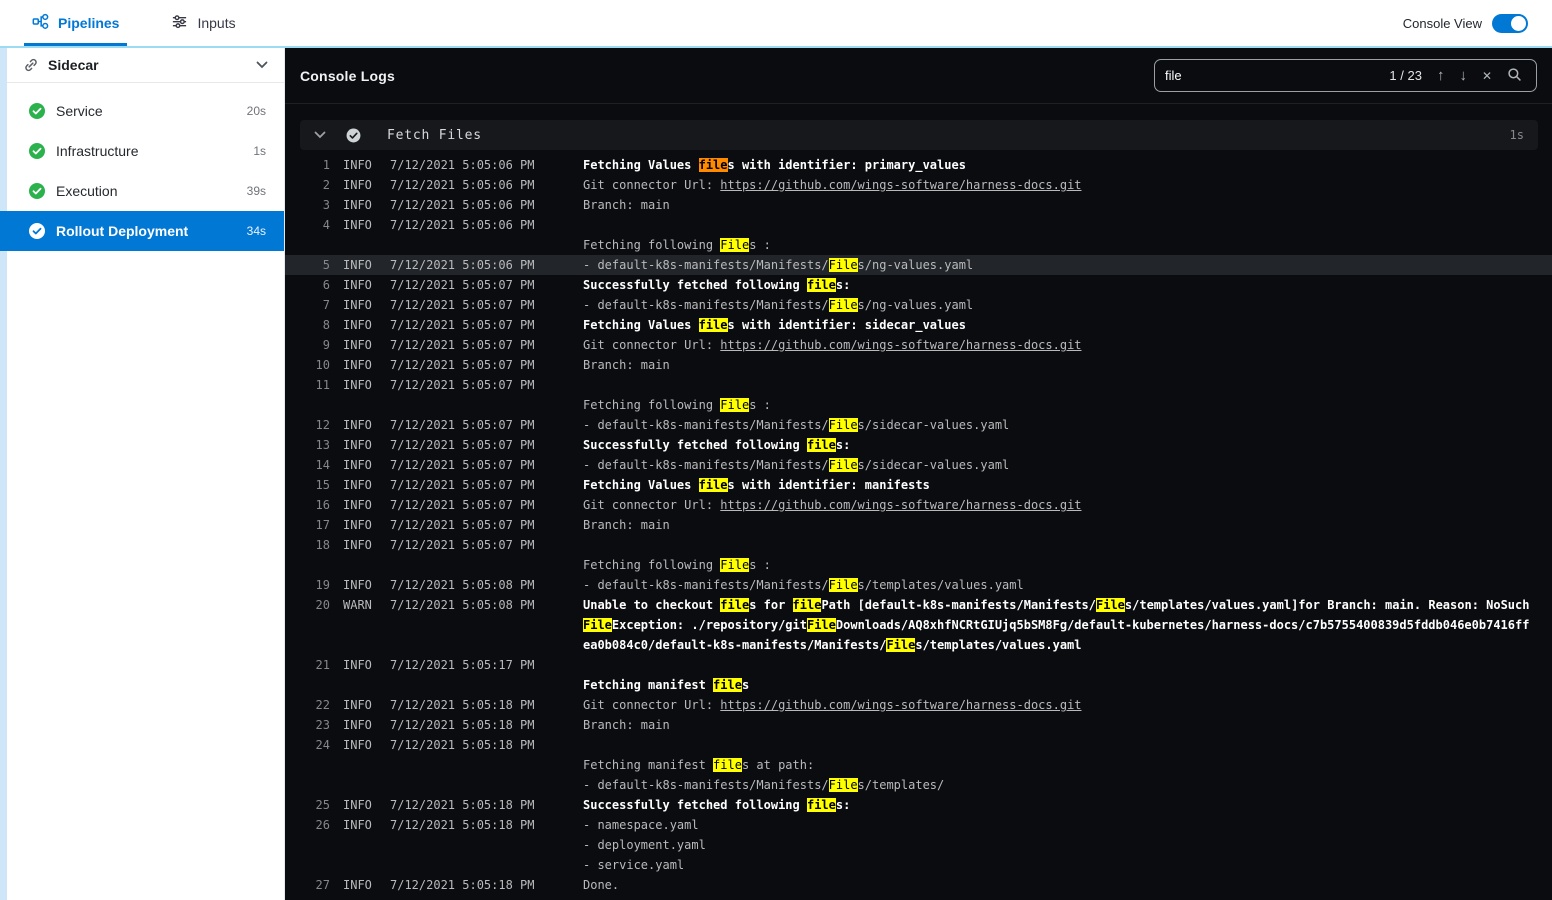 The height and width of the screenshot is (900, 1552). Describe the element at coordinates (145, 65) in the screenshot. I see `stage-selector-header: Sidecar` at that location.